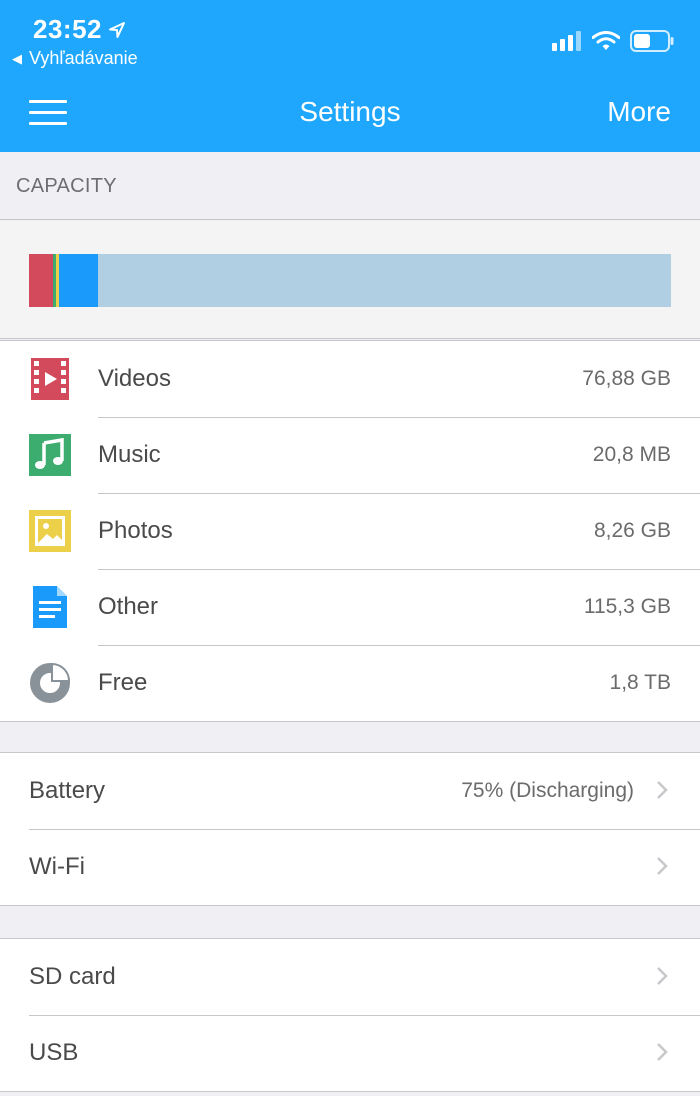  I want to click on document-icon, so click(50, 607).